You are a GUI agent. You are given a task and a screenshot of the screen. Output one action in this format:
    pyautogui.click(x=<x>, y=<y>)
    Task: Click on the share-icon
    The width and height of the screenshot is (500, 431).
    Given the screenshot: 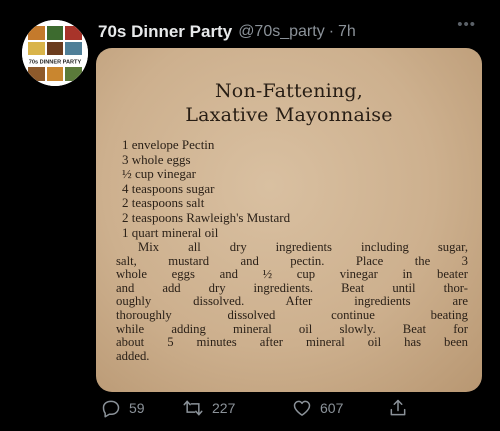 What is the action you would take?
    pyautogui.click(x=398, y=407)
    